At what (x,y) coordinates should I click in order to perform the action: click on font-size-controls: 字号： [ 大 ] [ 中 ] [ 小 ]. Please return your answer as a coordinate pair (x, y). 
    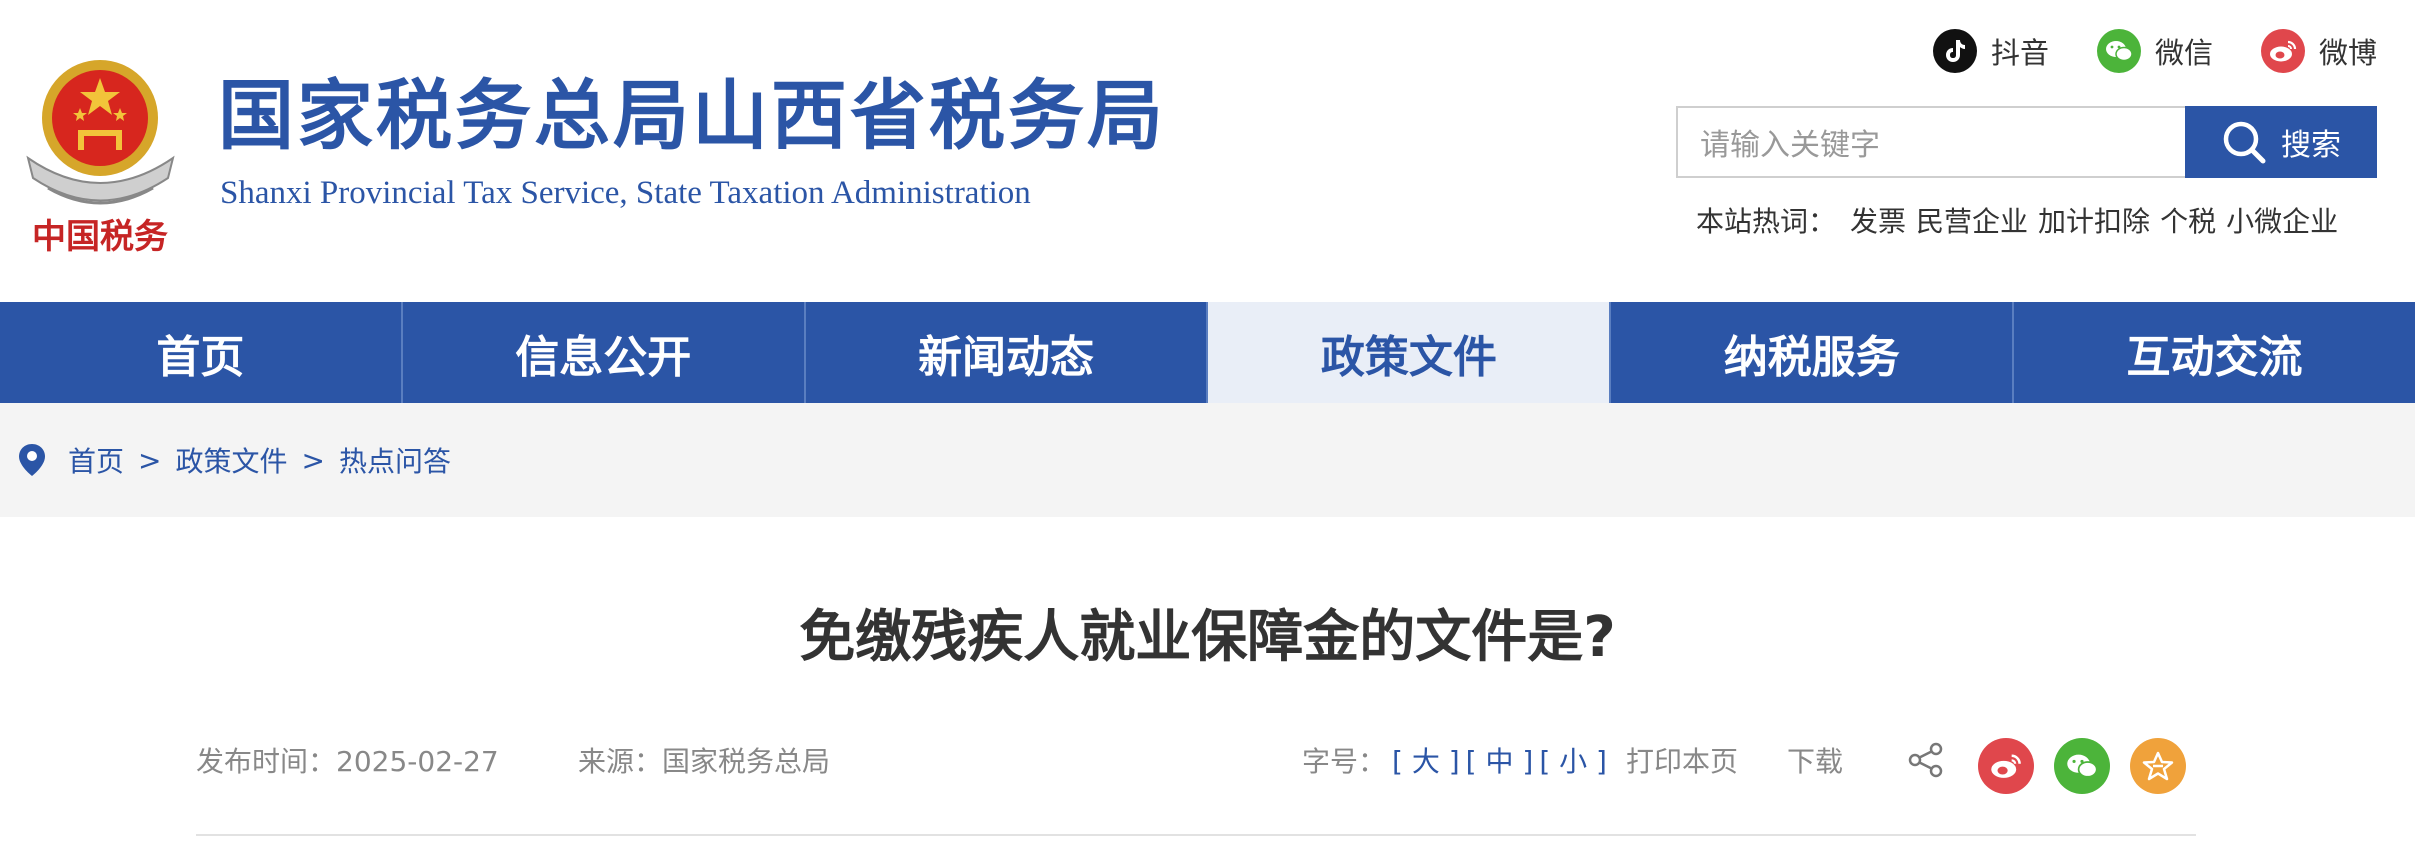
    Looking at the image, I should click on (1454, 760).